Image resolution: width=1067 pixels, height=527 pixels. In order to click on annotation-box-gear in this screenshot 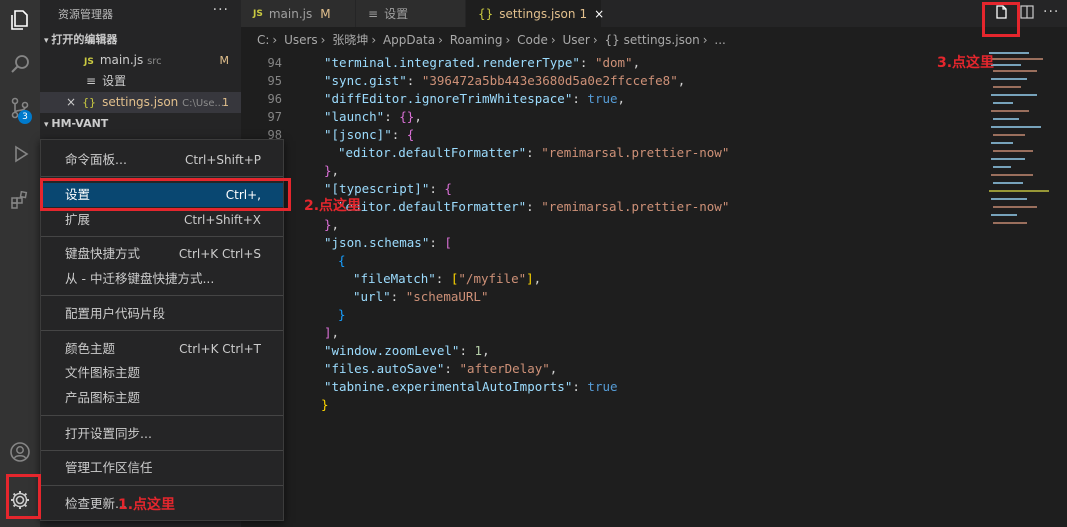, I will do `click(23, 496)`.